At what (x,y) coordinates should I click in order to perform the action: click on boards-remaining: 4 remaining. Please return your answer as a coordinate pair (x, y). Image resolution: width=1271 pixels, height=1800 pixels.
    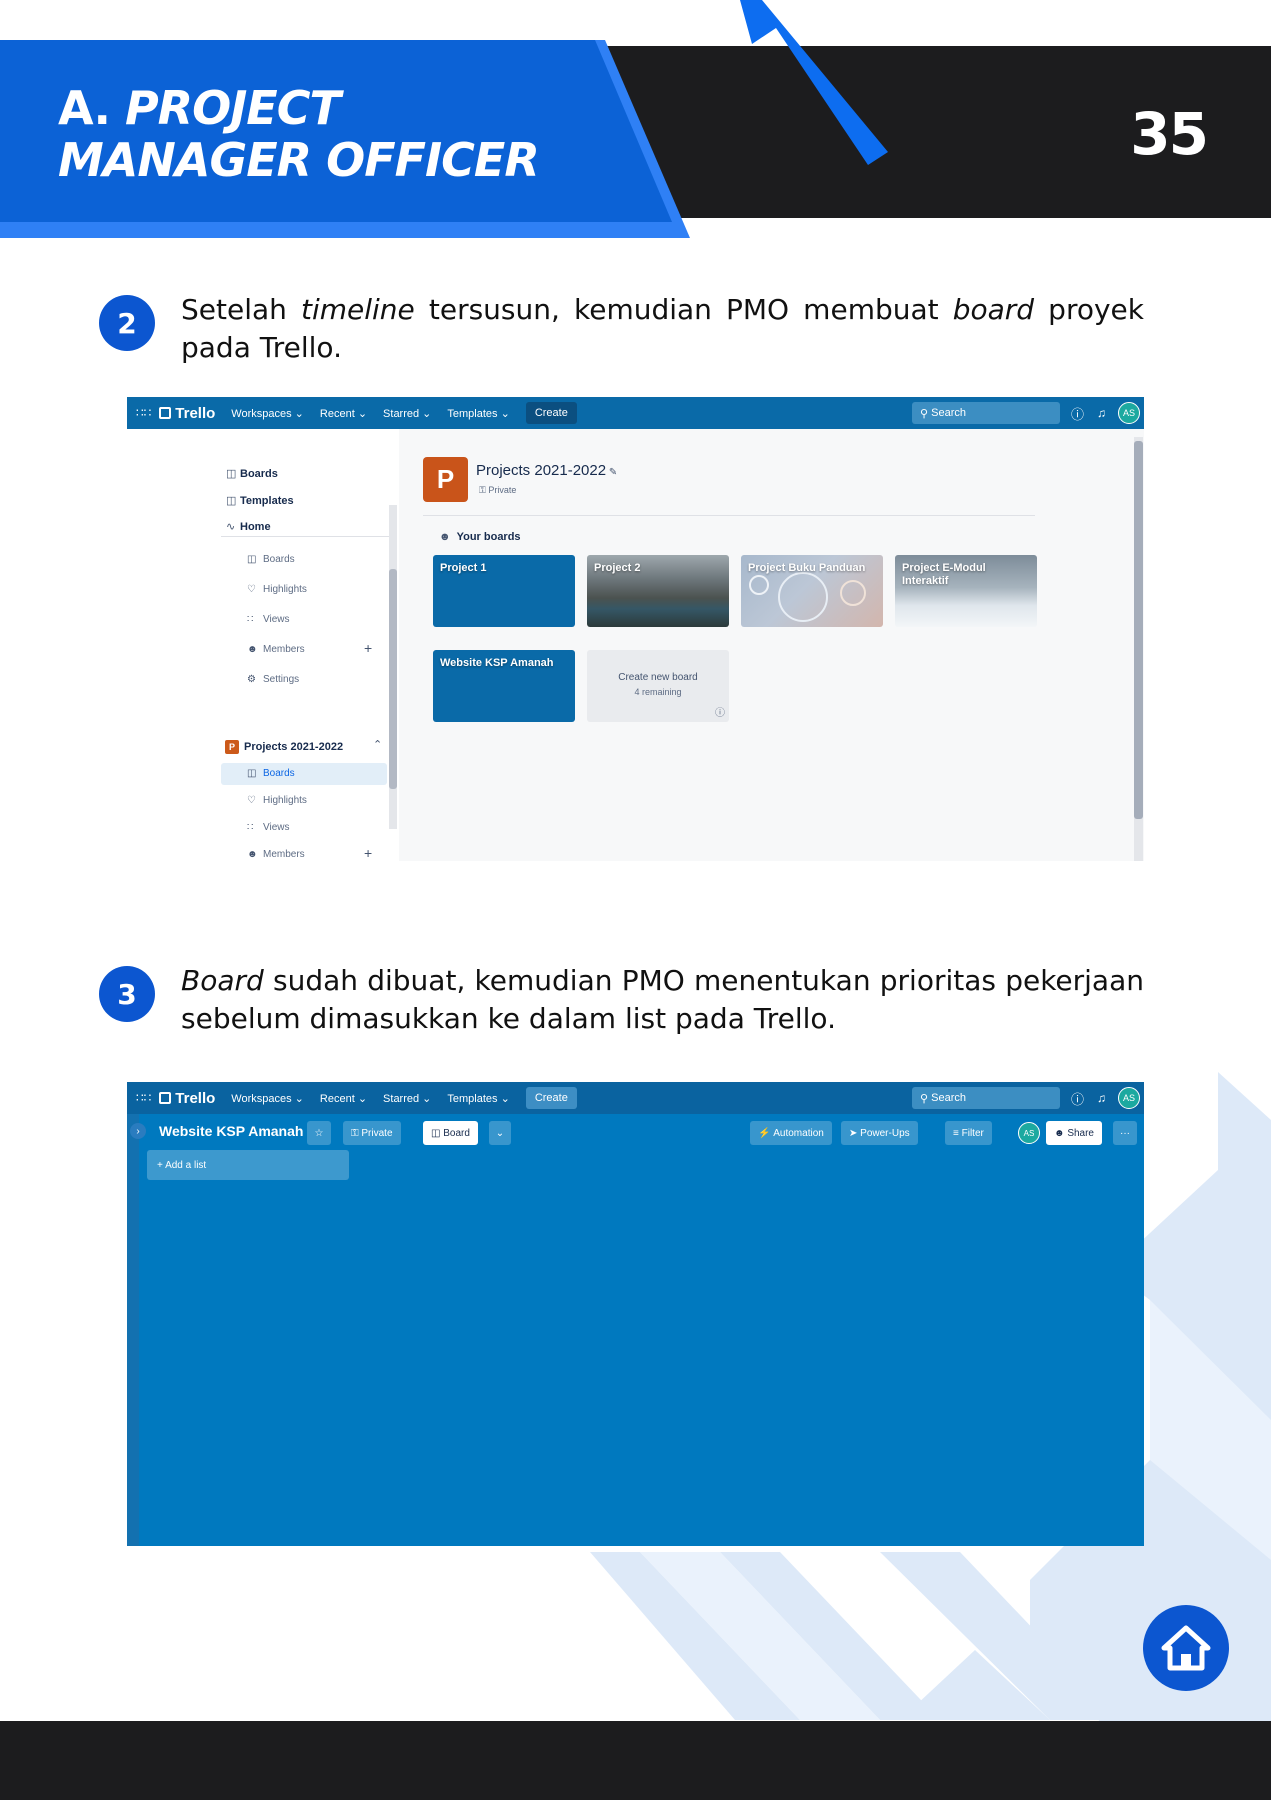
    Looking at the image, I should click on (658, 692).